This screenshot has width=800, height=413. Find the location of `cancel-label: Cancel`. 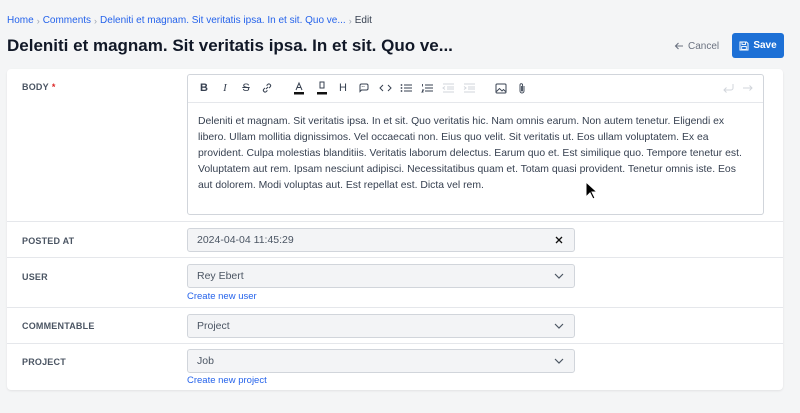

cancel-label: Cancel is located at coordinates (704, 46).